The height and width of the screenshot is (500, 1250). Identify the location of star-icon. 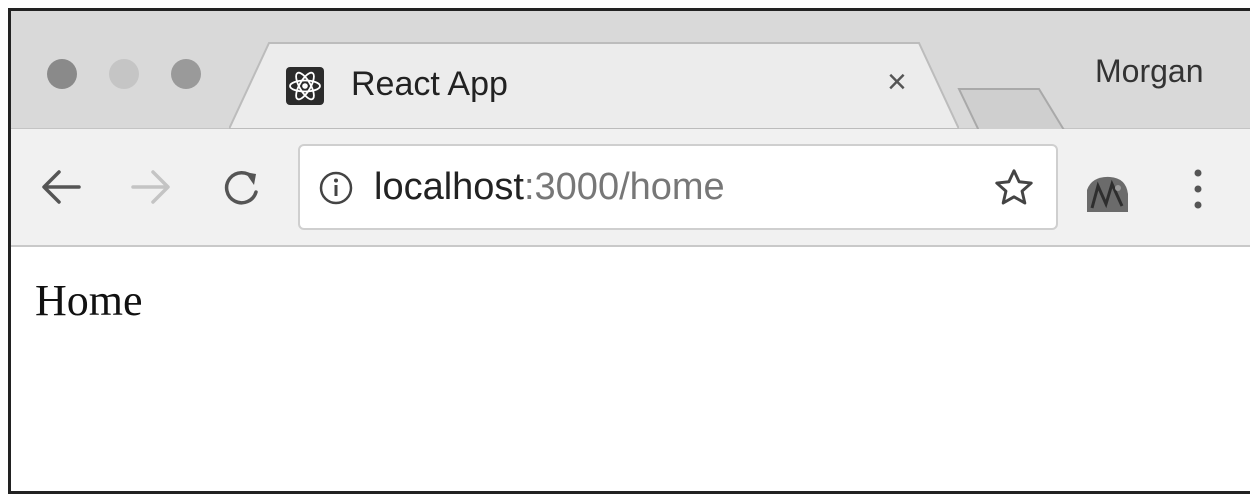
(1014, 188).